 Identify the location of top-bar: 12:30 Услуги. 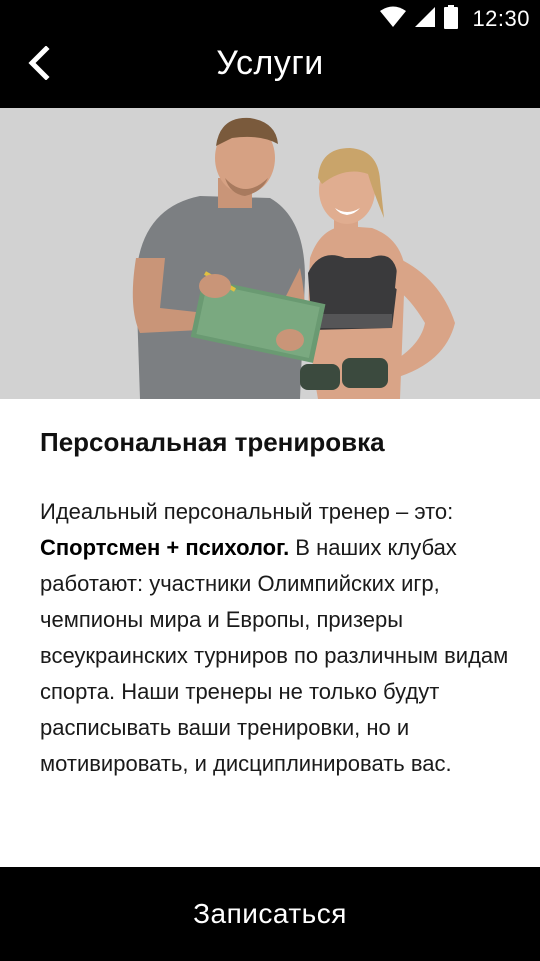
(270, 54).